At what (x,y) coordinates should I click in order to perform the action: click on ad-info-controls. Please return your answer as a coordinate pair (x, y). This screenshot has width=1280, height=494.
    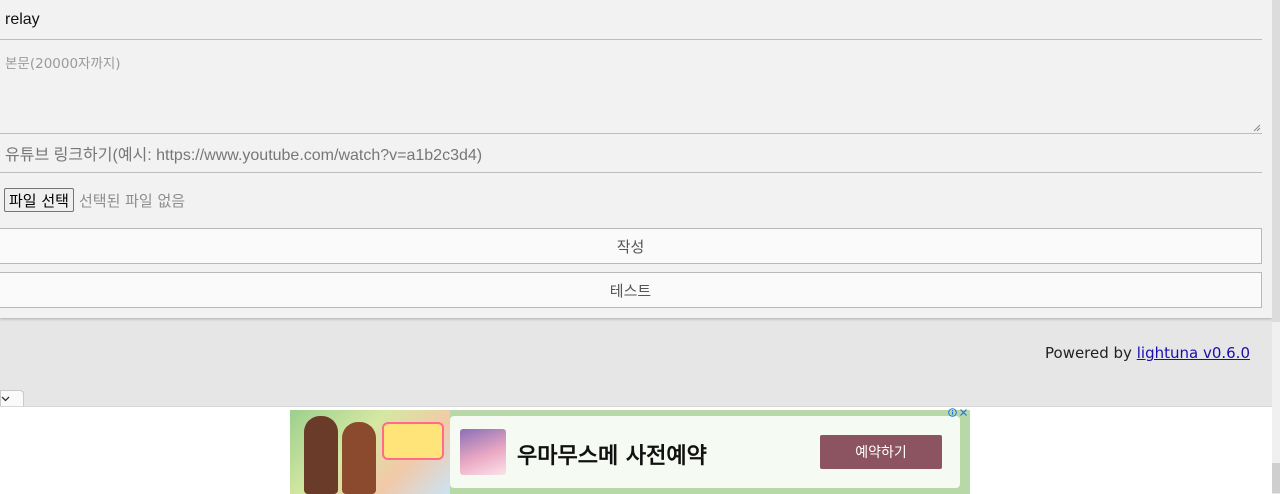
    Looking at the image, I should click on (958, 412).